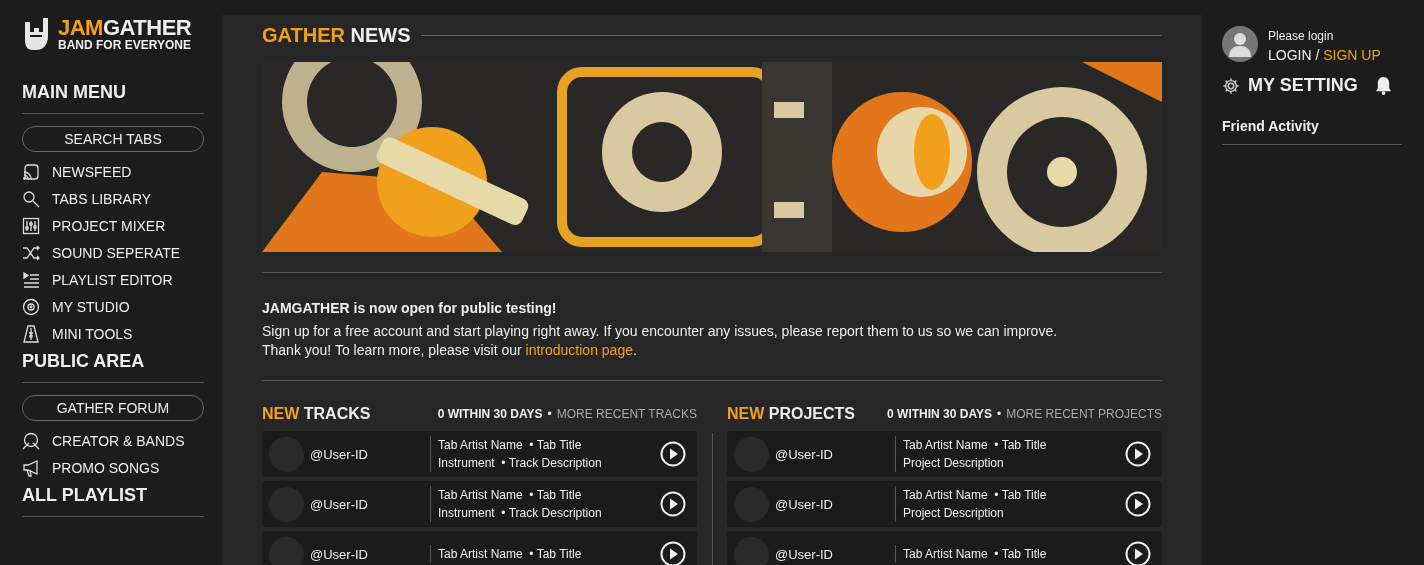 The width and height of the screenshot is (1424, 565). What do you see at coordinates (102, 198) in the screenshot?
I see `sidebar-menu-item: TABS LIBRARY` at bounding box center [102, 198].